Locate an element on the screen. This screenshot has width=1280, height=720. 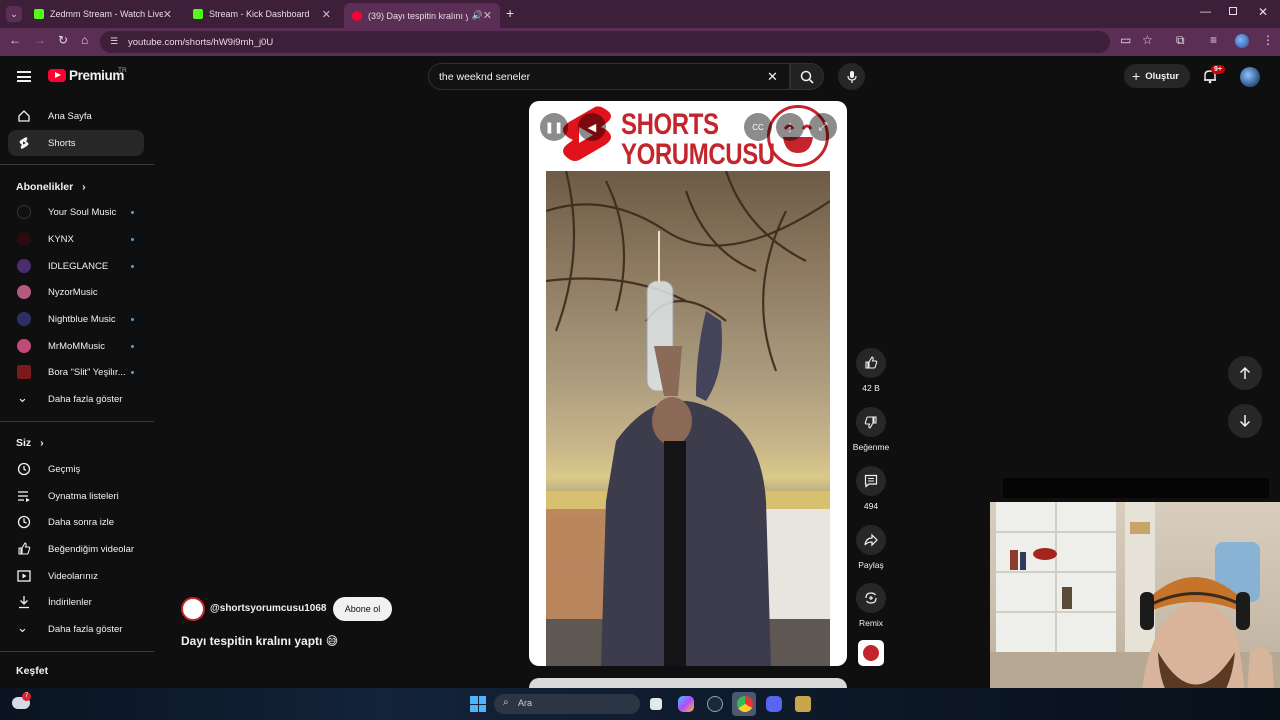
channel-name: @shortsyorumcusu1068 is located at coordinates (268, 608).